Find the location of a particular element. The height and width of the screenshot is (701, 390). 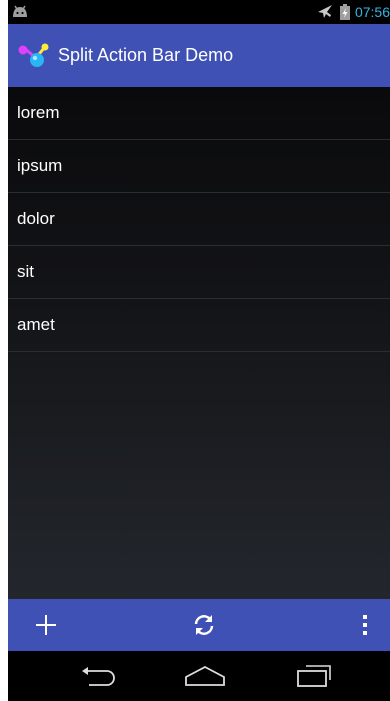

back-icon is located at coordinates (98, 676).